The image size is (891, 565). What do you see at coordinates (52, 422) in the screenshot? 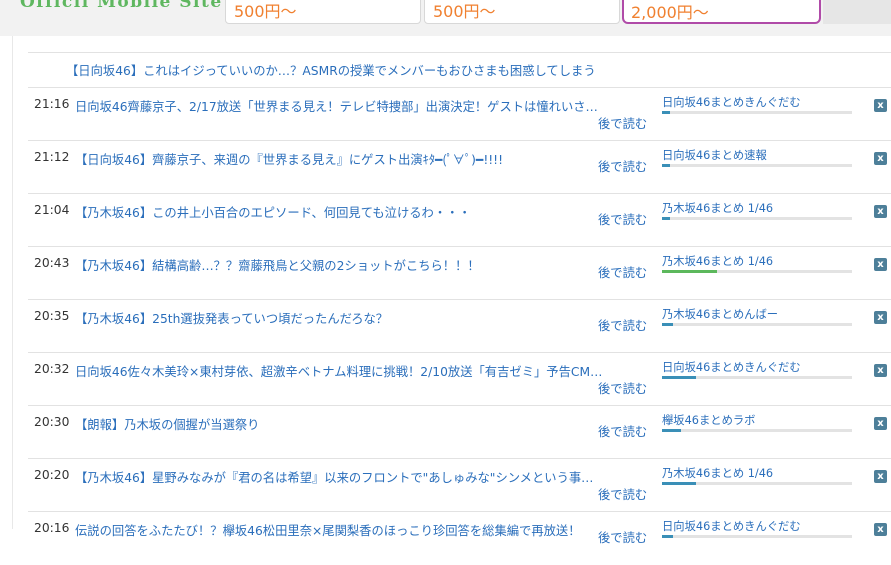
I see `article-time: 20:30` at bounding box center [52, 422].